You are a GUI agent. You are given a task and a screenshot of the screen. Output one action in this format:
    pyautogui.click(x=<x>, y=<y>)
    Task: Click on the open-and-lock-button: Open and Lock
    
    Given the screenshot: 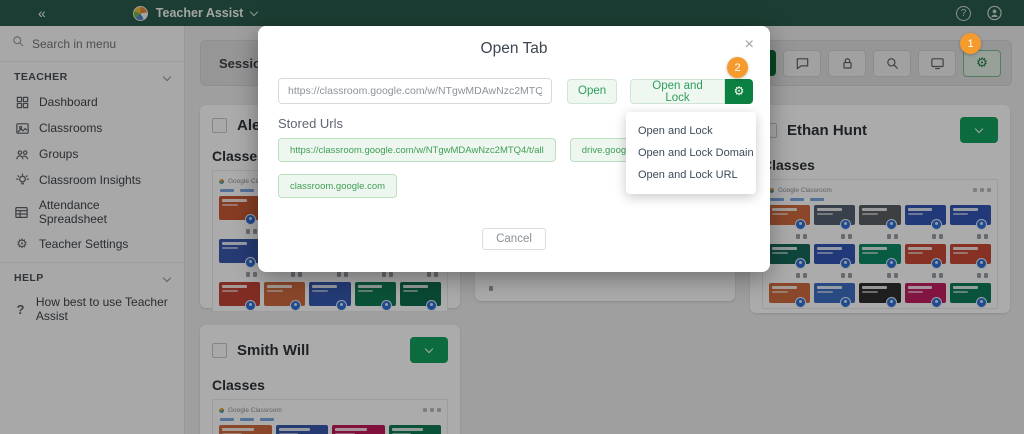 What is the action you would take?
    pyautogui.click(x=677, y=91)
    